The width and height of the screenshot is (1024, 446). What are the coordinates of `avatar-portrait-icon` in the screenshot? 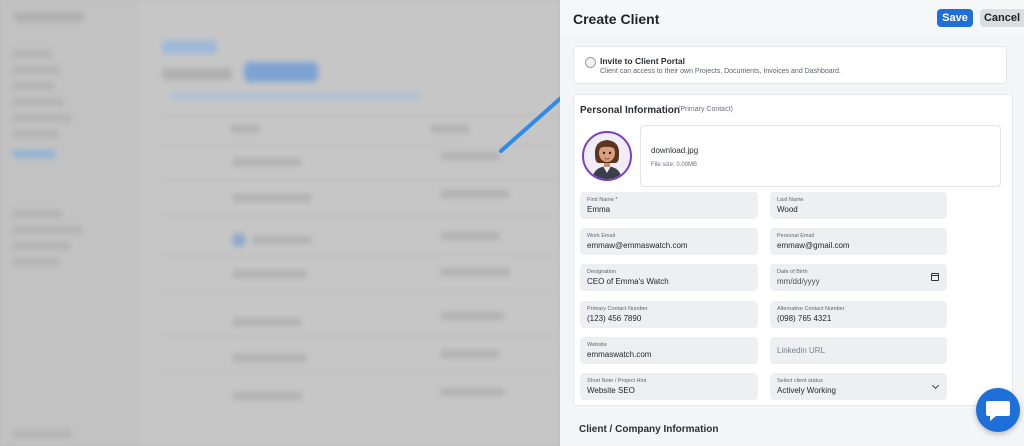 It's located at (607, 159).